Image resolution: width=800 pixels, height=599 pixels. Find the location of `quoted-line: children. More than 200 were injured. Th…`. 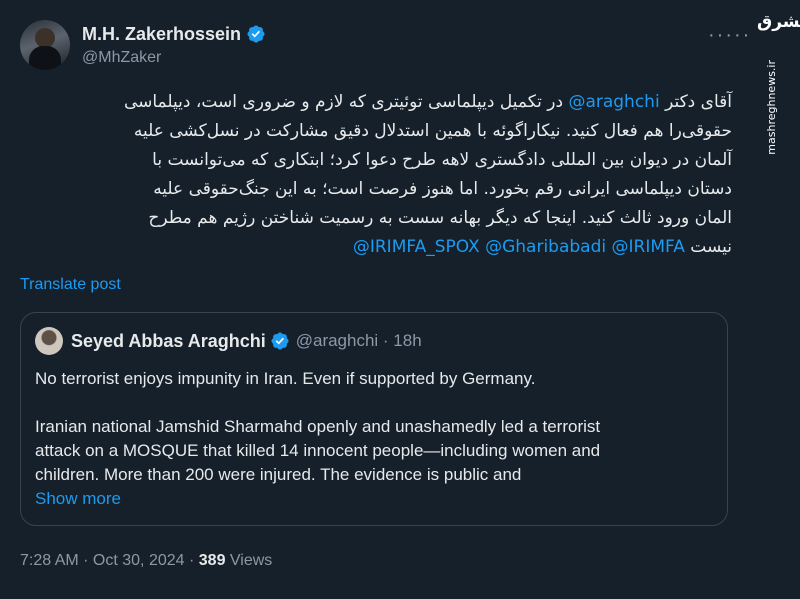

quoted-line: children. More than 200 were injured. Th… is located at coordinates (278, 474).